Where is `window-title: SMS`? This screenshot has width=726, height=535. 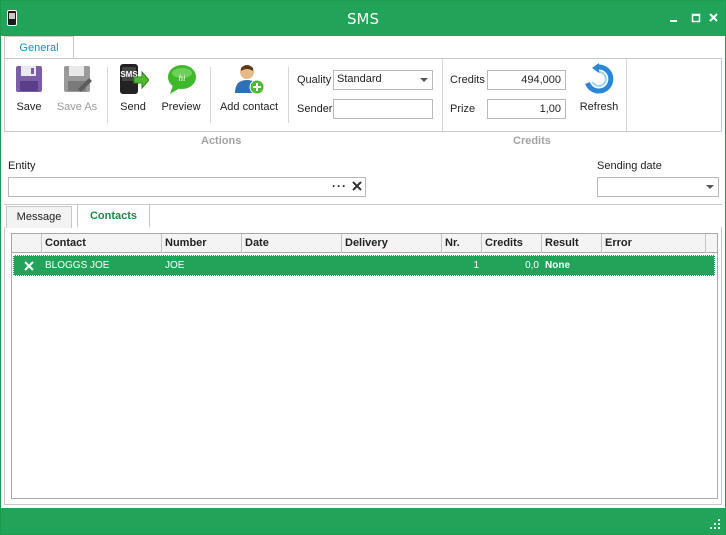 window-title: SMS is located at coordinates (363, 19).